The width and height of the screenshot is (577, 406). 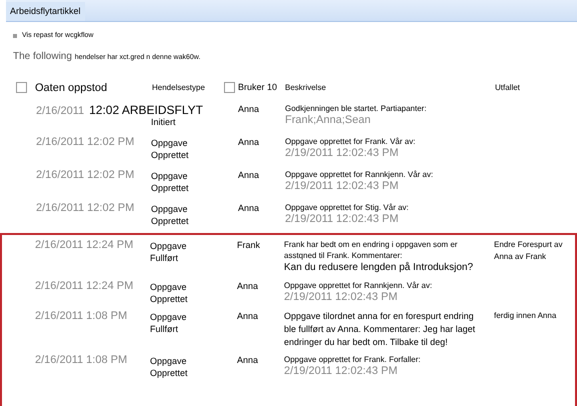 What do you see at coordinates (15, 36) in the screenshot?
I see `bullet-icon` at bounding box center [15, 36].